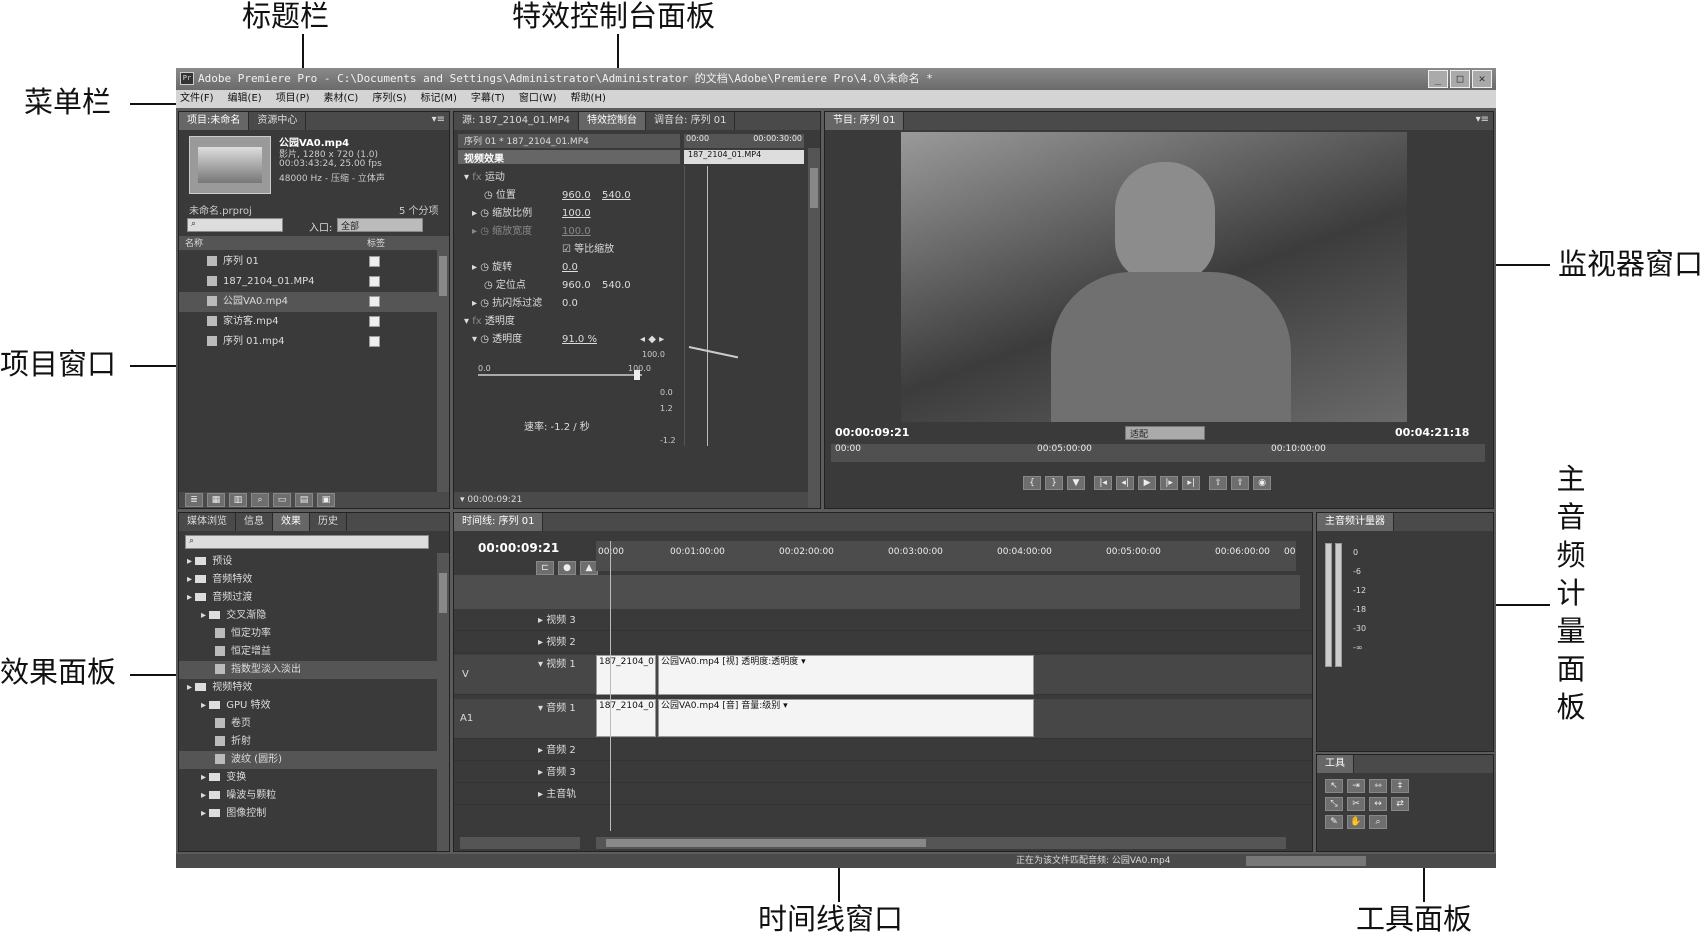 This screenshot has height=941, width=1705. What do you see at coordinates (1400, 786) in the screenshot?
I see `rolling-edit-icon: ‡` at bounding box center [1400, 786].